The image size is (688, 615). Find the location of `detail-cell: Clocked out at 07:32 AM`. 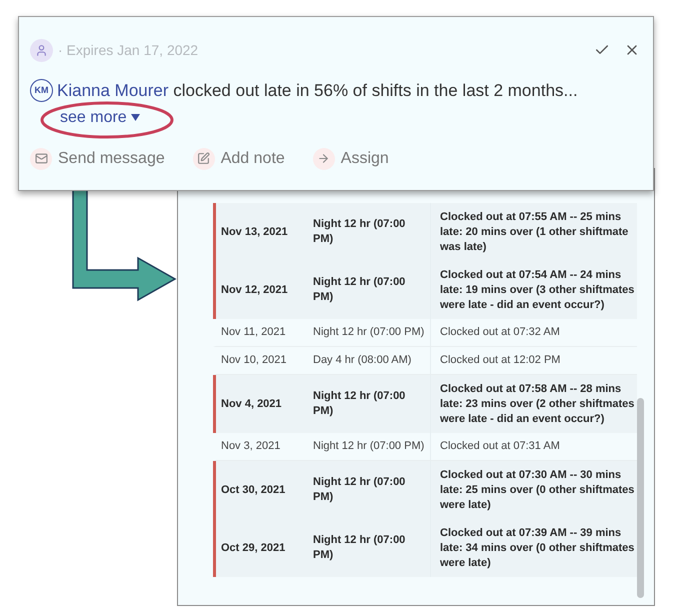

detail-cell: Clocked out at 07:32 AM is located at coordinates (533, 332).